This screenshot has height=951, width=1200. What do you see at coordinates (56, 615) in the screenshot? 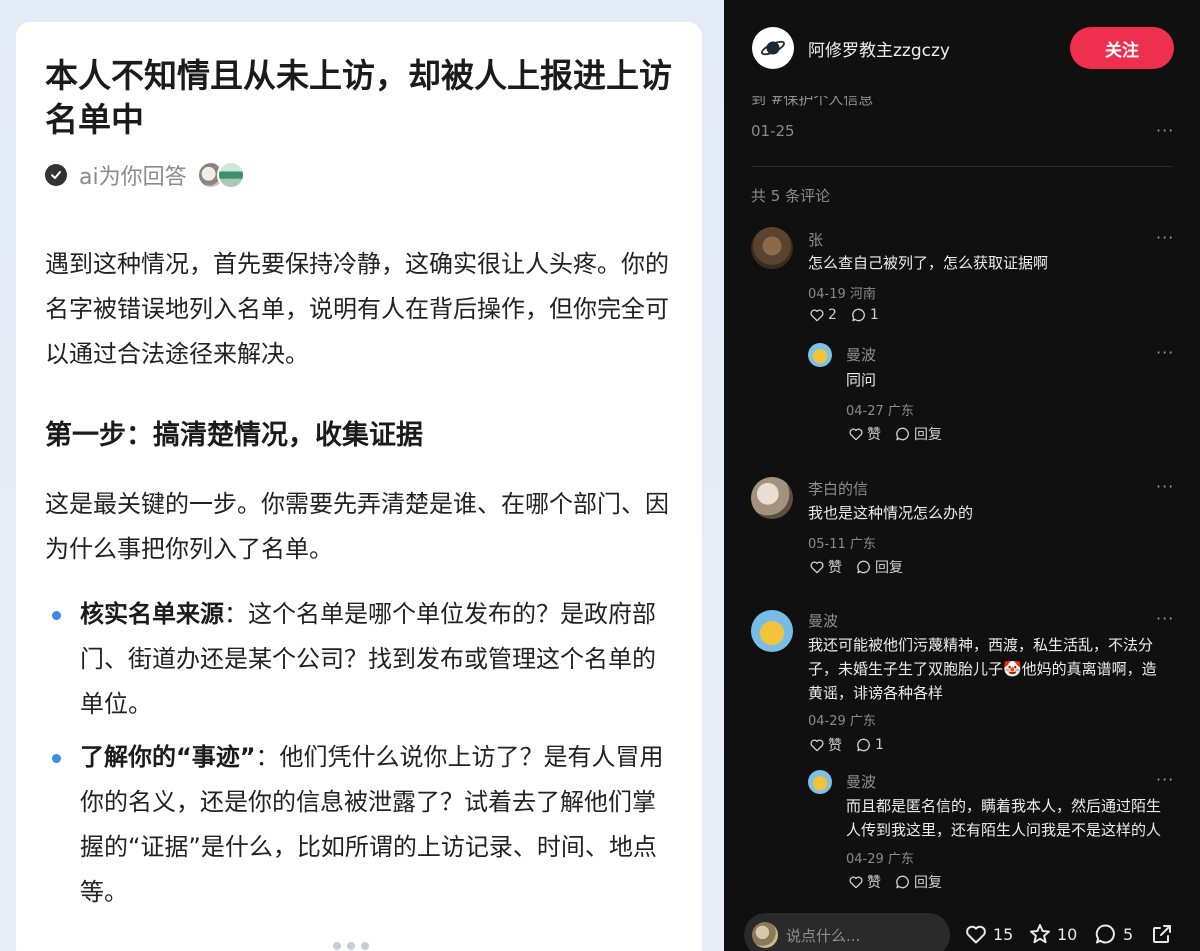
I see `bullet-dot` at bounding box center [56, 615].